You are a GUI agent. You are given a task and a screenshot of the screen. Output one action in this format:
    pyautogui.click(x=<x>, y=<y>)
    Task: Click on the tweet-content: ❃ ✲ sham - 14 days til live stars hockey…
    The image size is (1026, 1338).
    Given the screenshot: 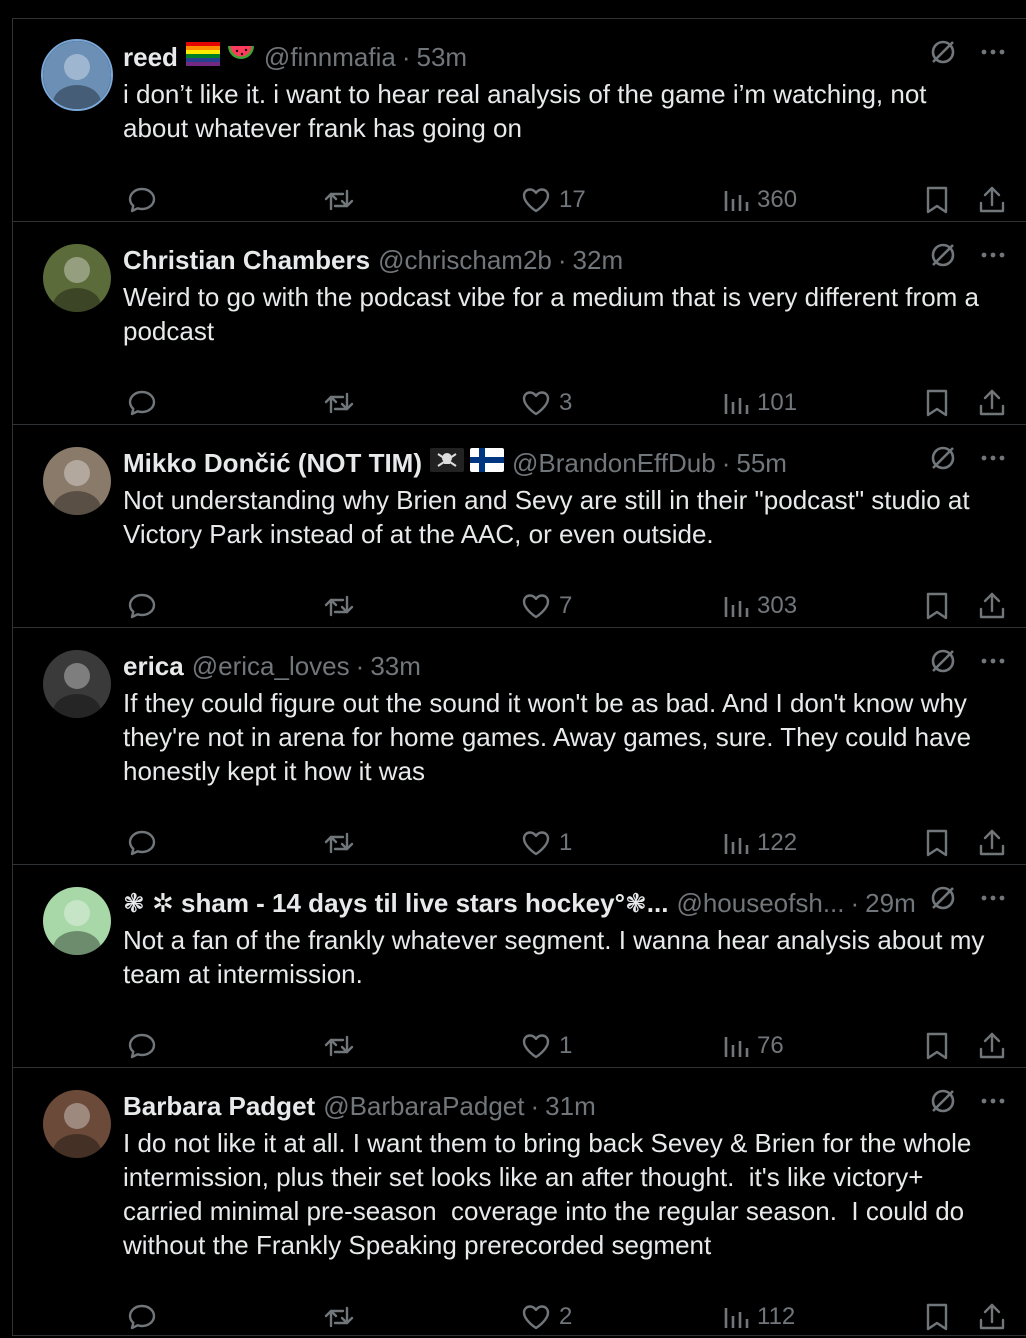 What is the action you would take?
    pyautogui.click(x=565, y=971)
    